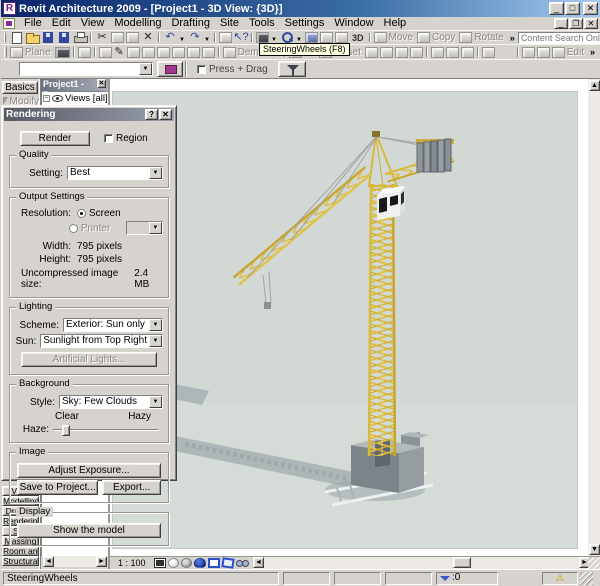  I want to click on move-icon, so click(380, 37).